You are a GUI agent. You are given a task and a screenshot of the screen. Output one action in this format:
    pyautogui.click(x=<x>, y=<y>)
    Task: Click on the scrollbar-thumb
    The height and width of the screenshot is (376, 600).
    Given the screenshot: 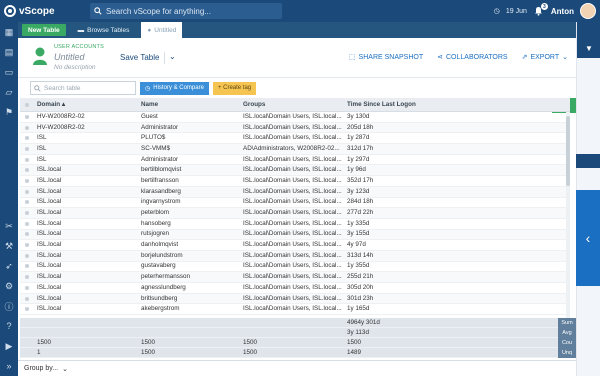 What is the action you would take?
    pyautogui.click(x=568, y=151)
    